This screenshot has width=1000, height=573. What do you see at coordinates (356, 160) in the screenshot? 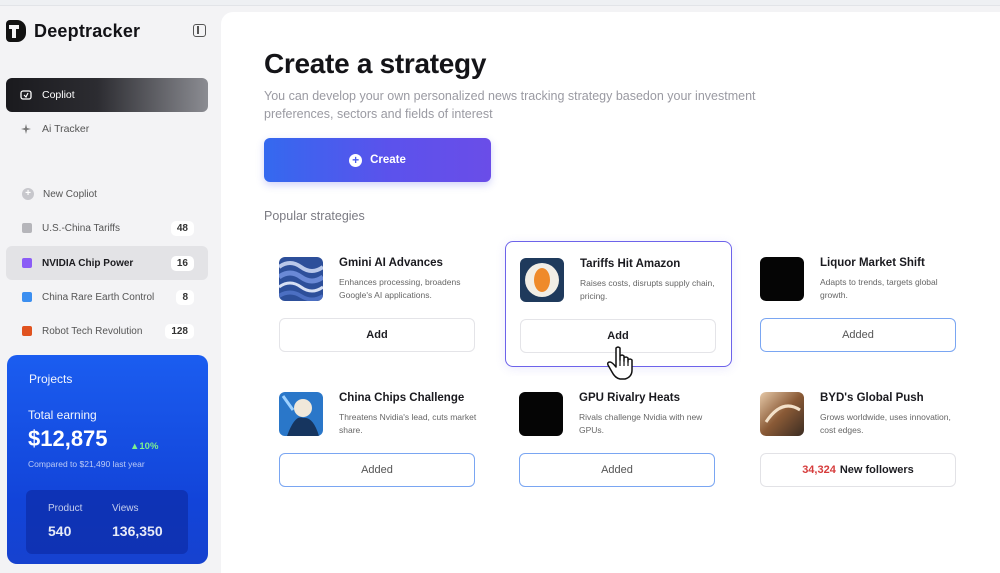
I see `plus-circle-icon: +` at bounding box center [356, 160].